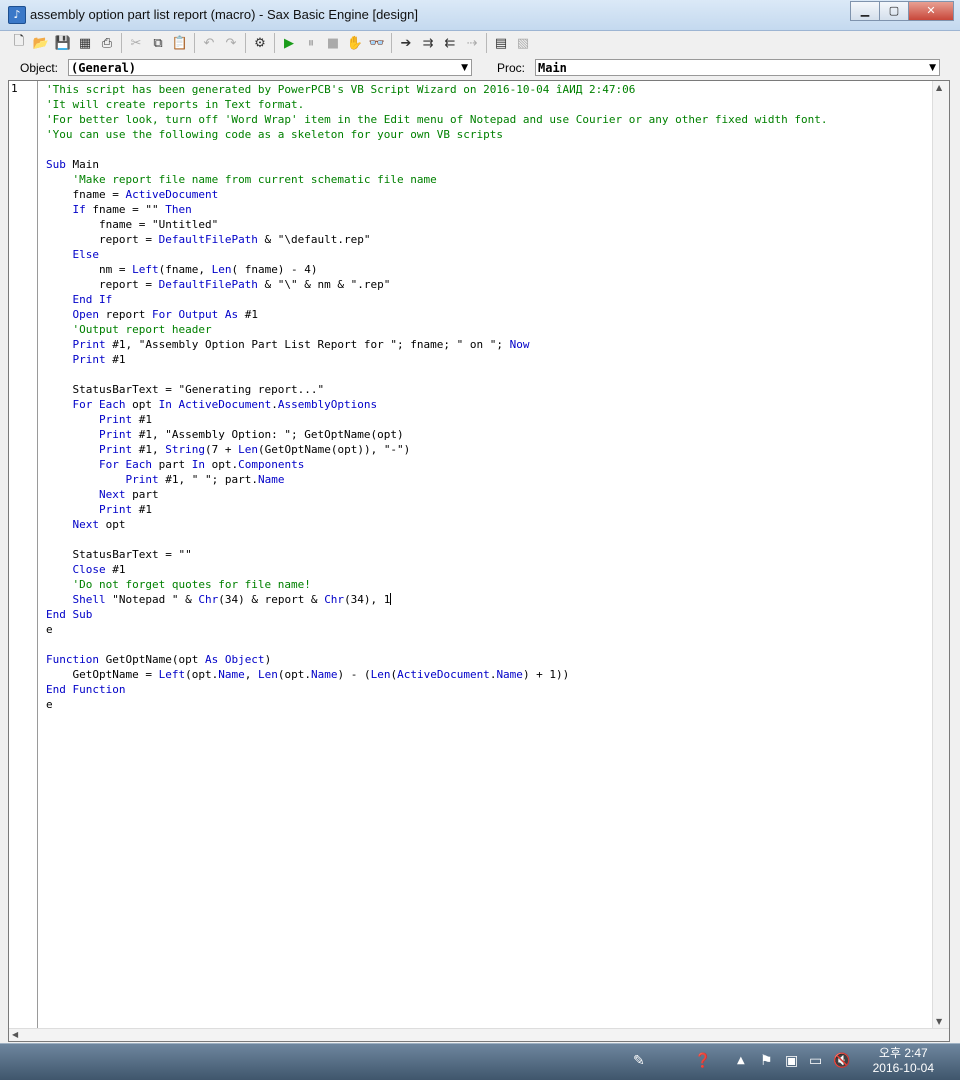 The height and width of the screenshot is (1080, 960). What do you see at coordinates (267, 674) in the screenshot?
I see `code-keyword: Len` at bounding box center [267, 674].